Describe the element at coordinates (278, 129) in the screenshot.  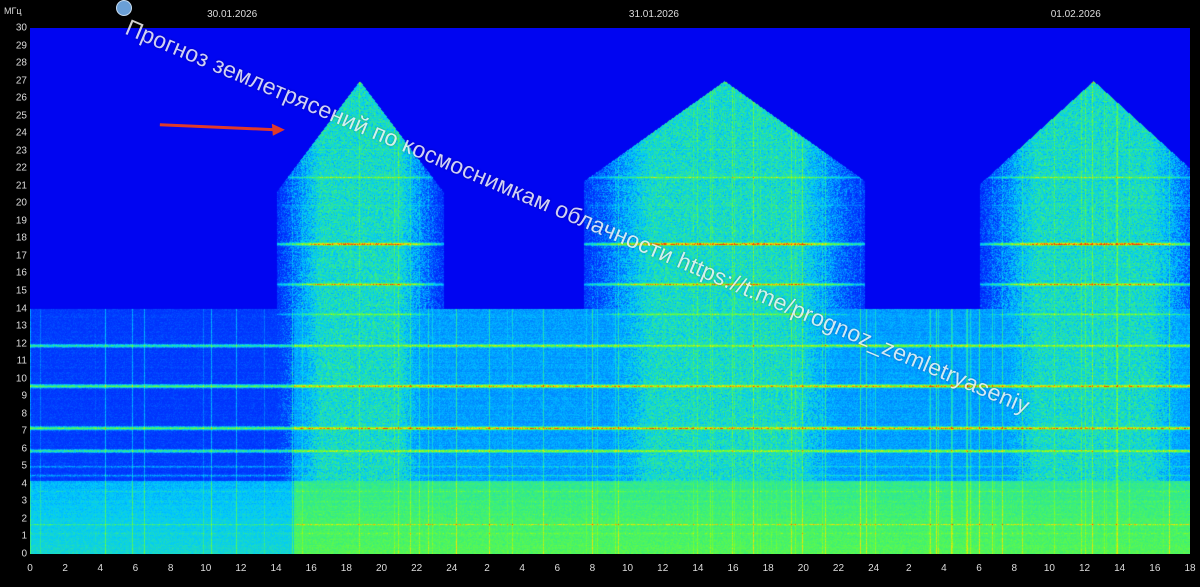
I see `arrow-head-icon` at that location.